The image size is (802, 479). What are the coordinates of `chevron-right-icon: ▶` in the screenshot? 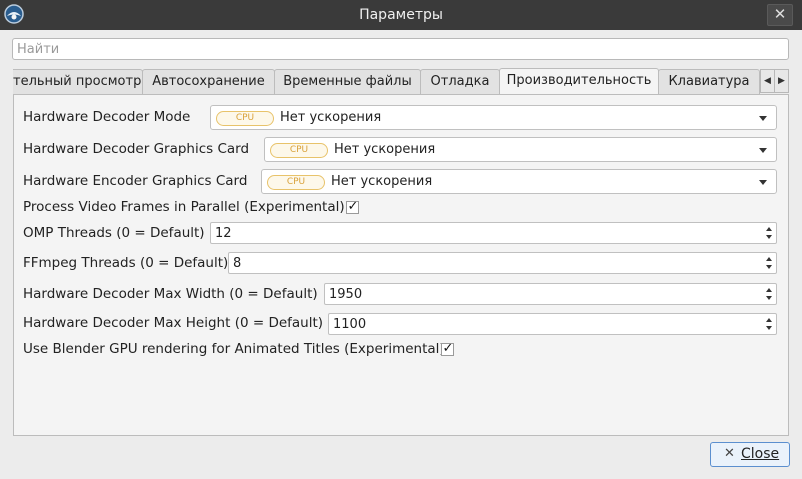 It's located at (781, 81).